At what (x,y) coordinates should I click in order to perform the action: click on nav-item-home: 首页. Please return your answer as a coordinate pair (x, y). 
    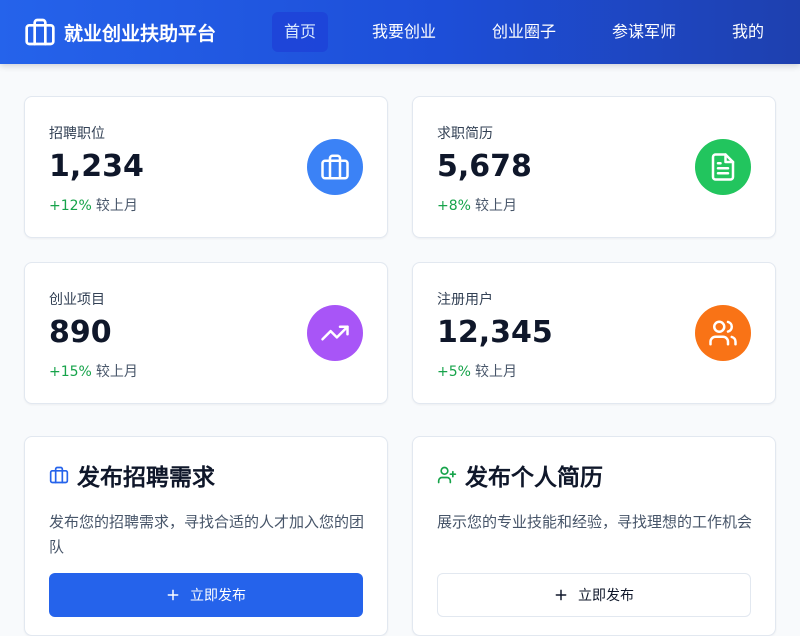
    Looking at the image, I should click on (300, 32).